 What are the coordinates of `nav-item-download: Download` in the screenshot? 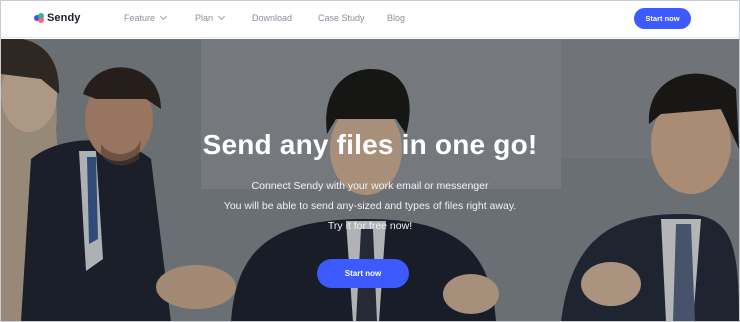 It's located at (272, 18).